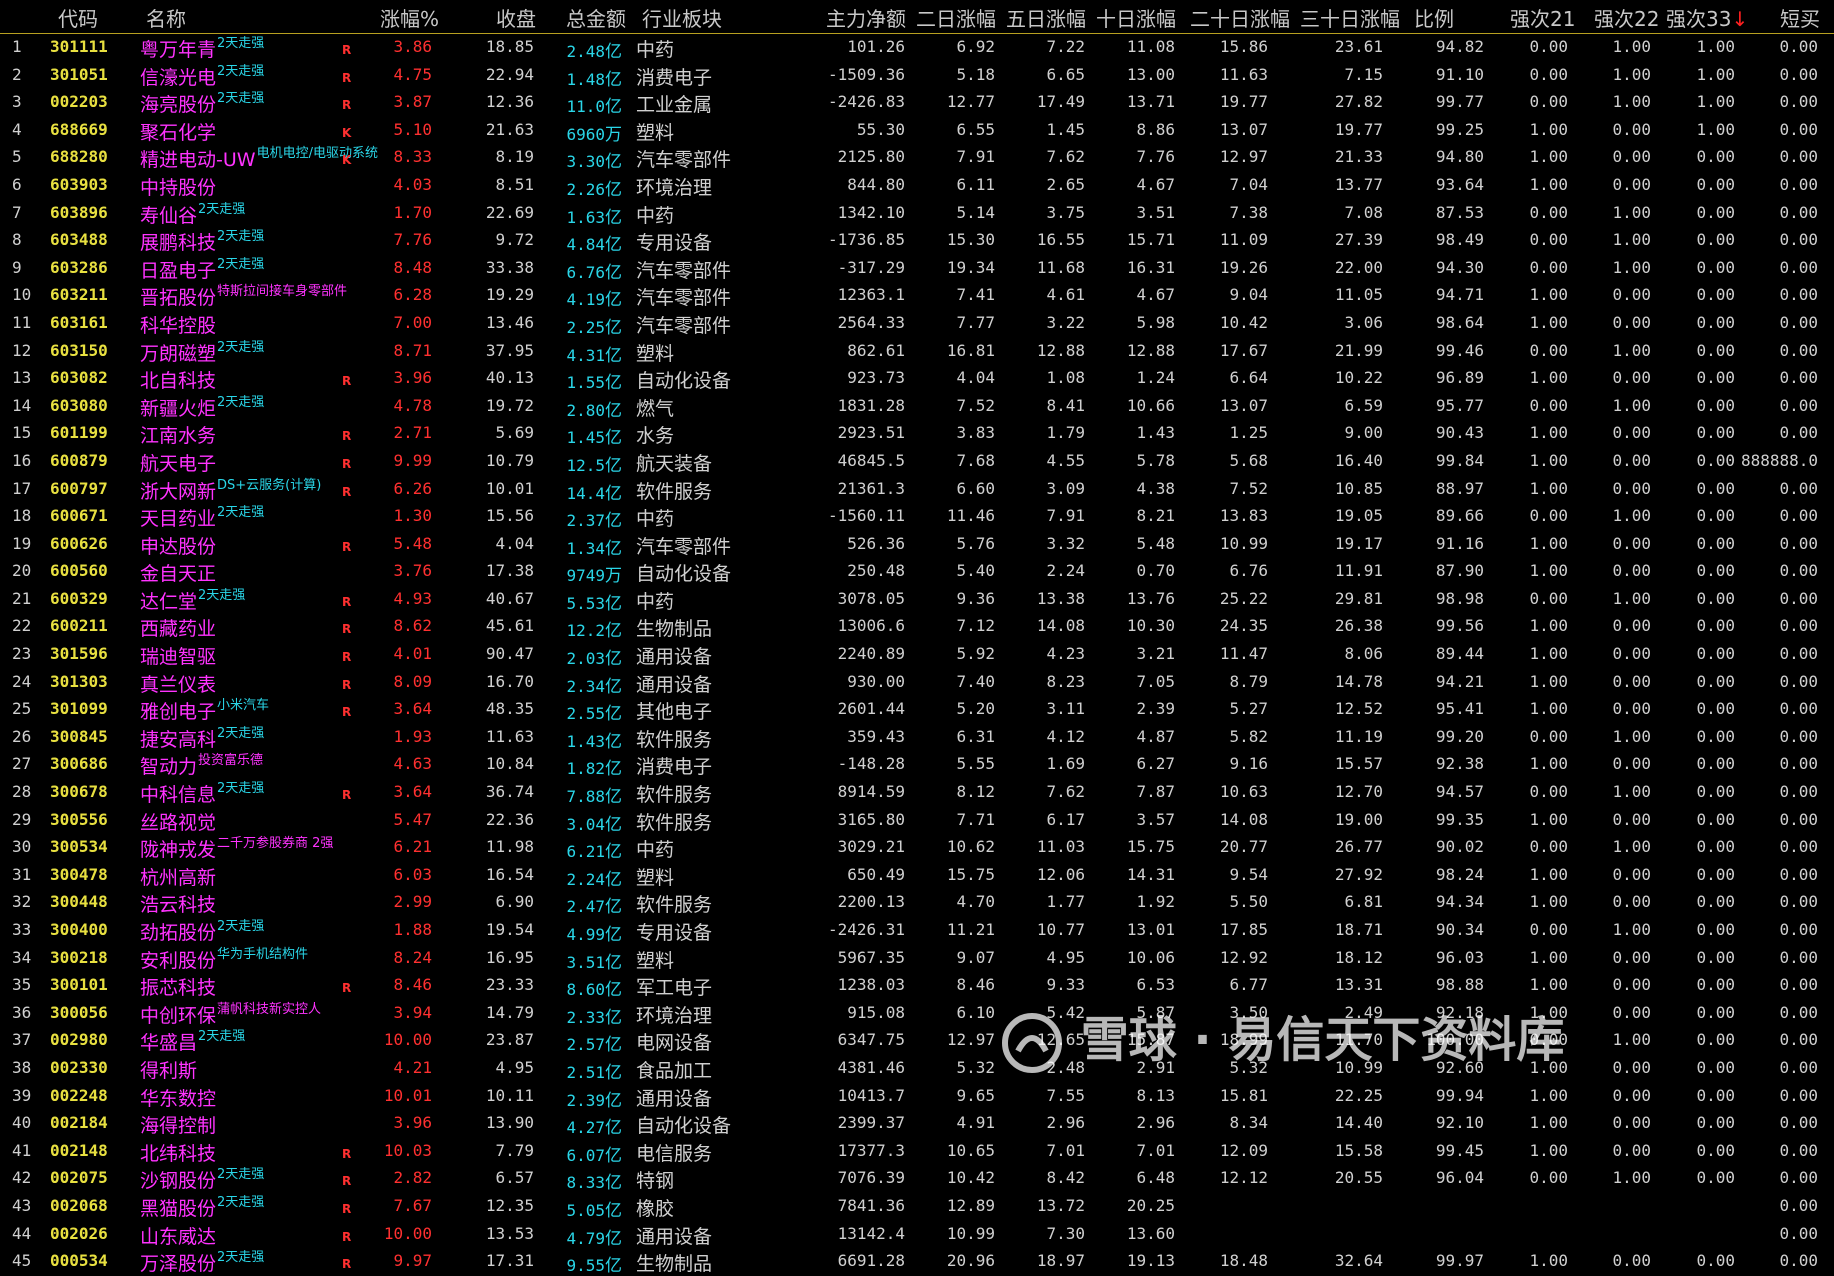 Image resolution: width=1834 pixels, height=1276 pixels. What do you see at coordinates (178, 1124) in the screenshot?
I see `stock-name: 海得控制` at bounding box center [178, 1124].